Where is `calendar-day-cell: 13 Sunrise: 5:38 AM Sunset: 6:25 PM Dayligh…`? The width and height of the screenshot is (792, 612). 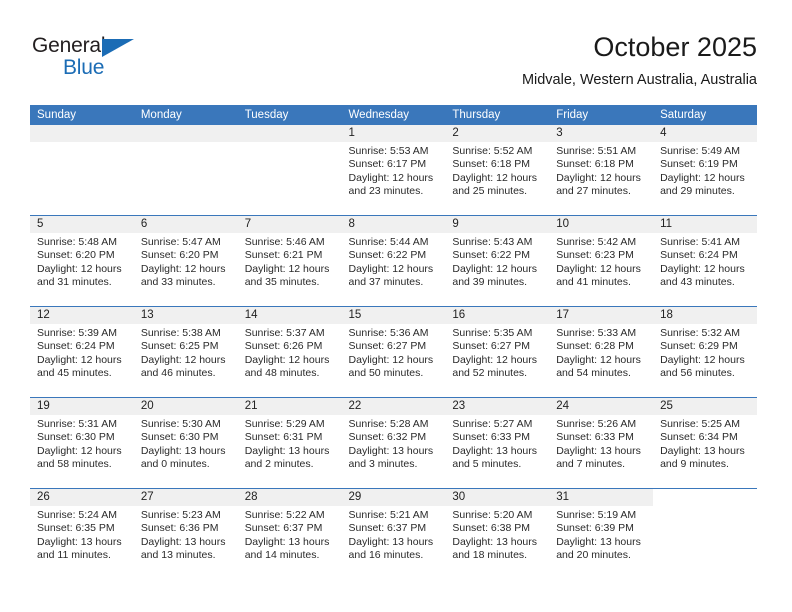
calendar-day-cell: 13 Sunrise: 5:38 AM Sunset: 6:25 PM Dayligh… is located at coordinates (185, 352).